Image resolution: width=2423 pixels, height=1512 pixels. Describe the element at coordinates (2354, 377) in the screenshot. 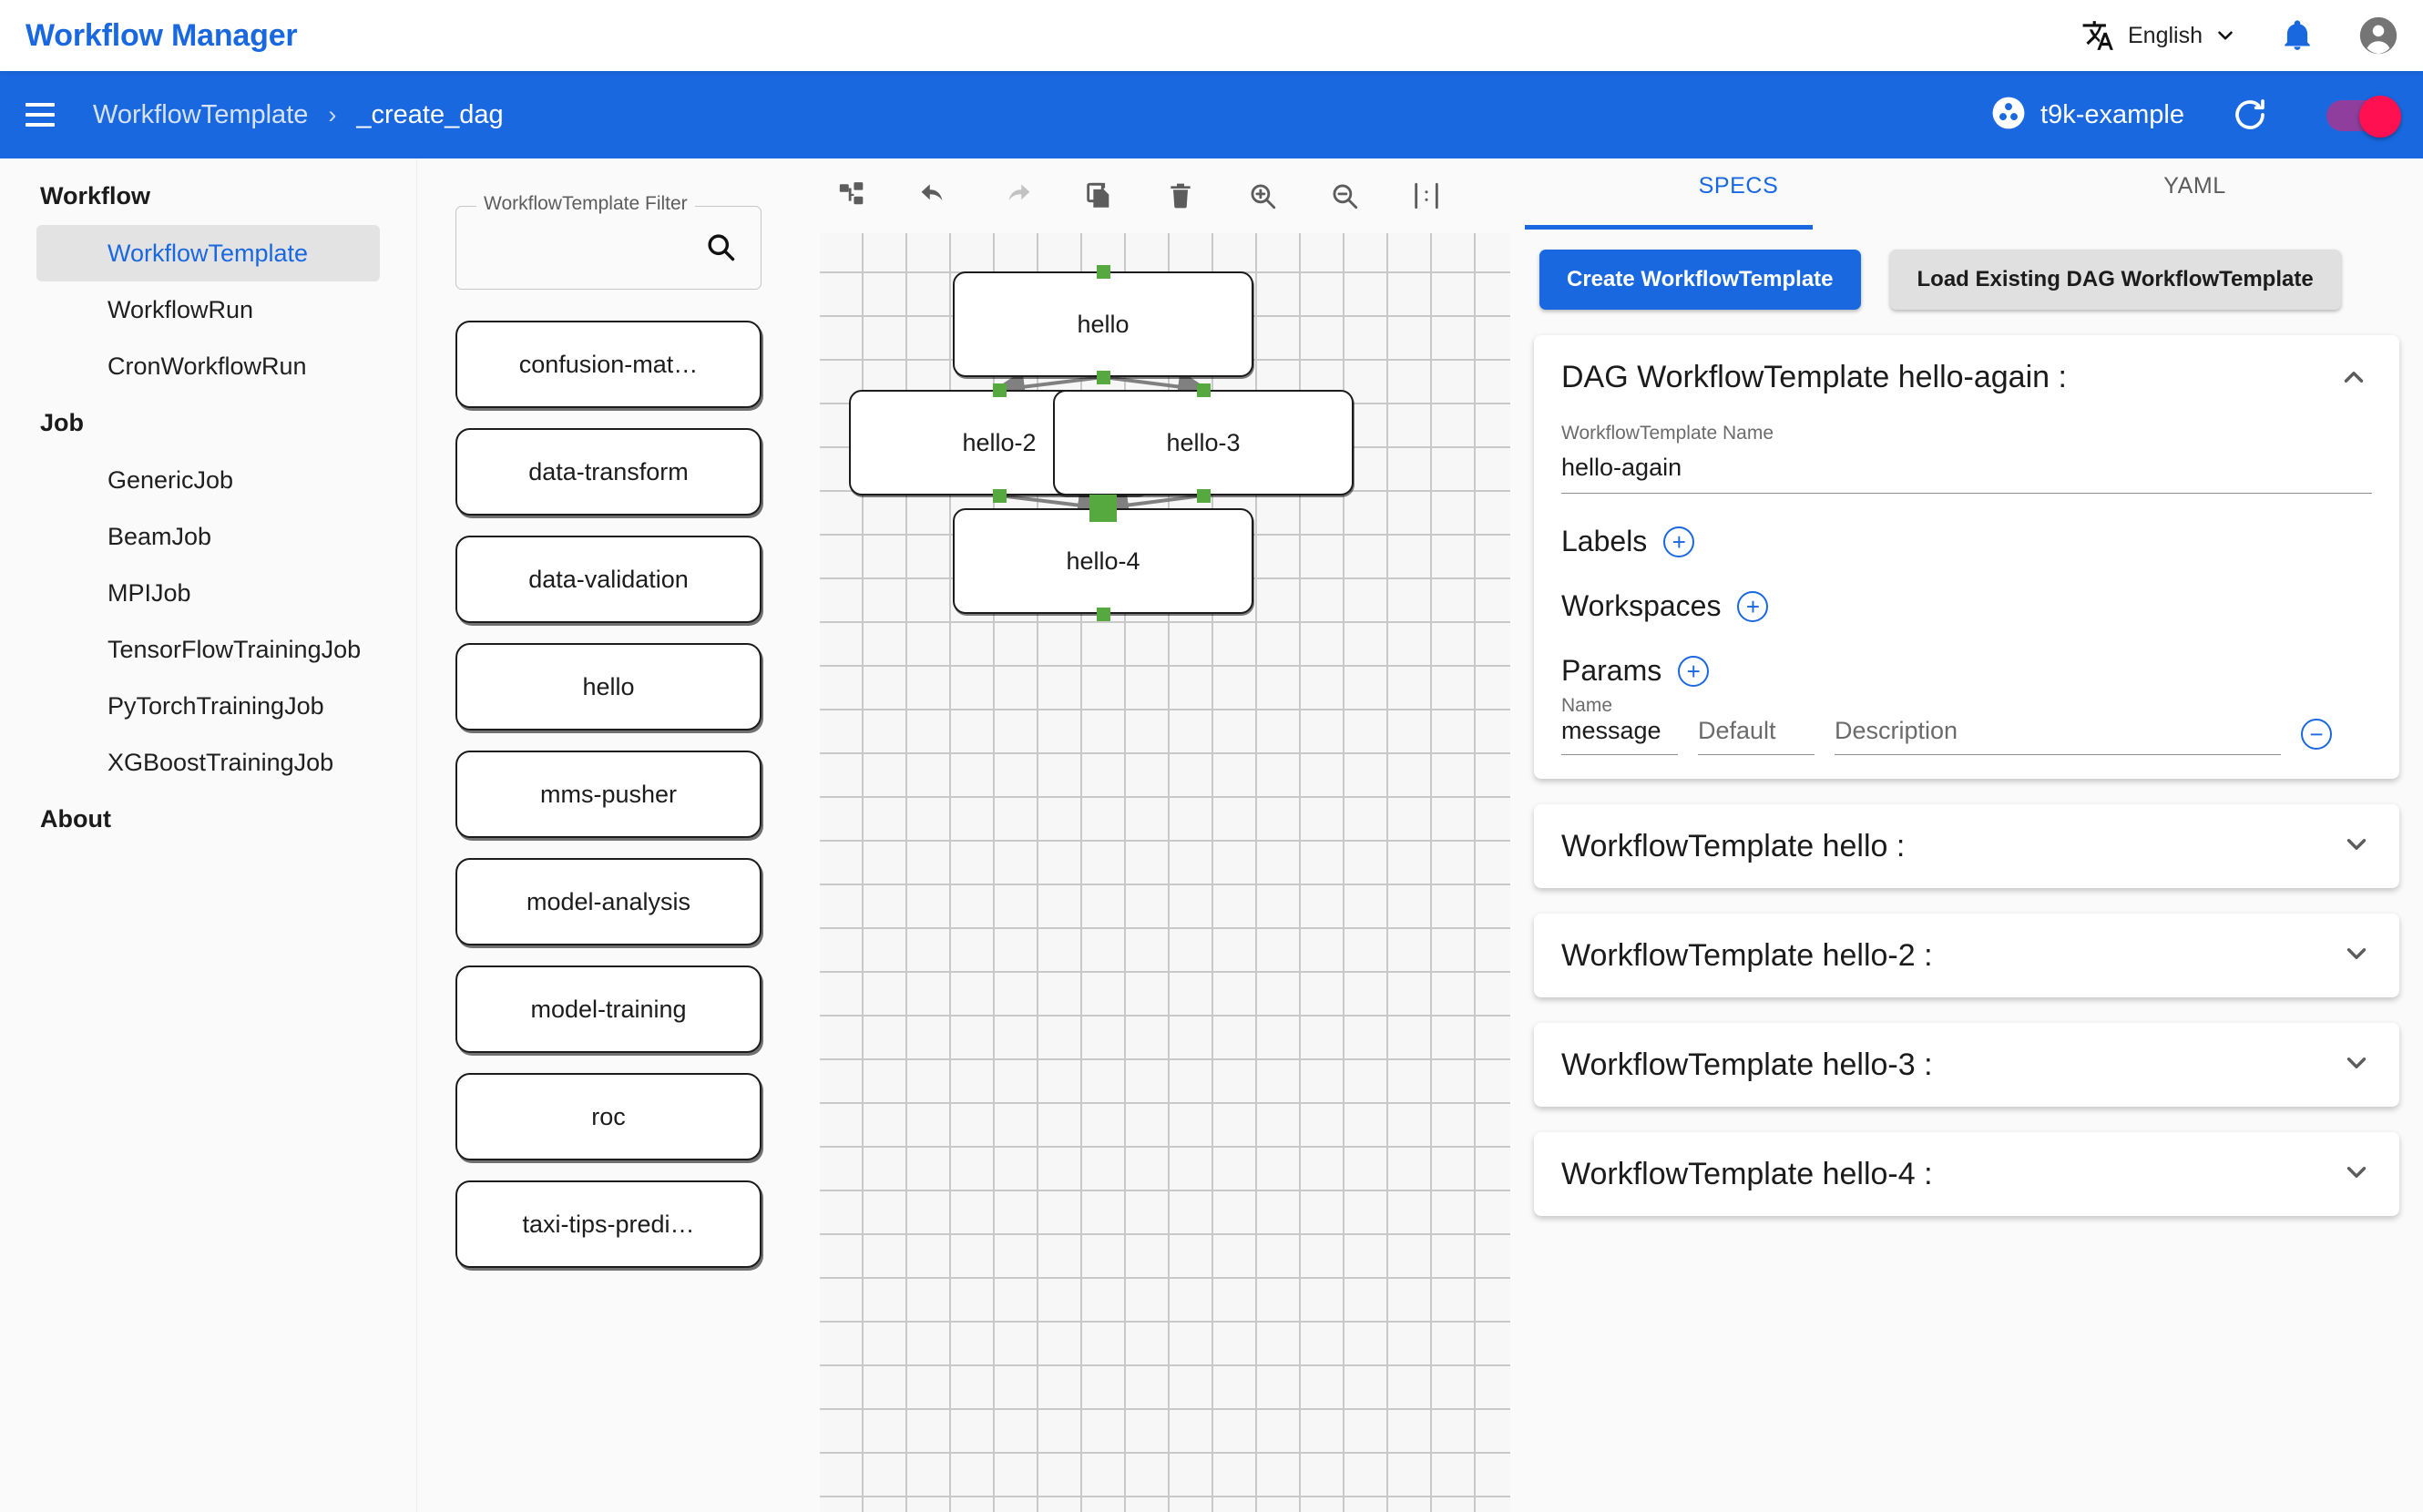

I see `chevron-up-icon` at that location.